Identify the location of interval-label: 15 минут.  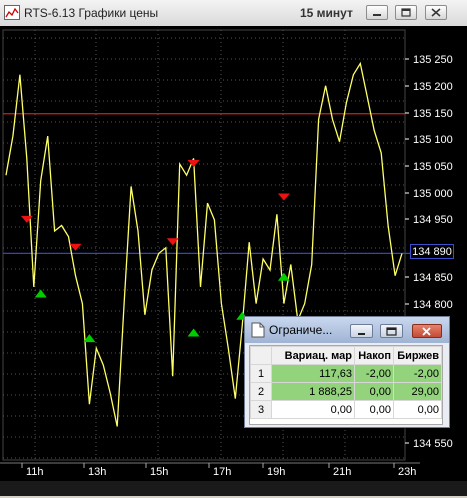
(326, 13).